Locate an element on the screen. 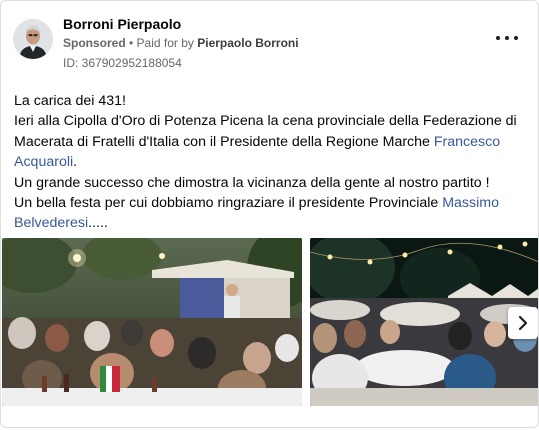 The width and height of the screenshot is (539, 430). post-text-line2-end: . is located at coordinates (75, 162).